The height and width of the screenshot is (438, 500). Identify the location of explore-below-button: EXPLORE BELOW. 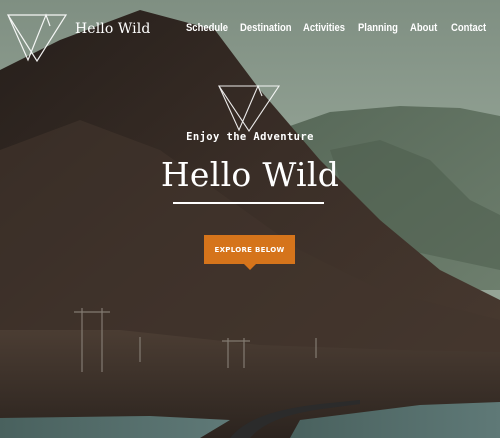
(249, 249).